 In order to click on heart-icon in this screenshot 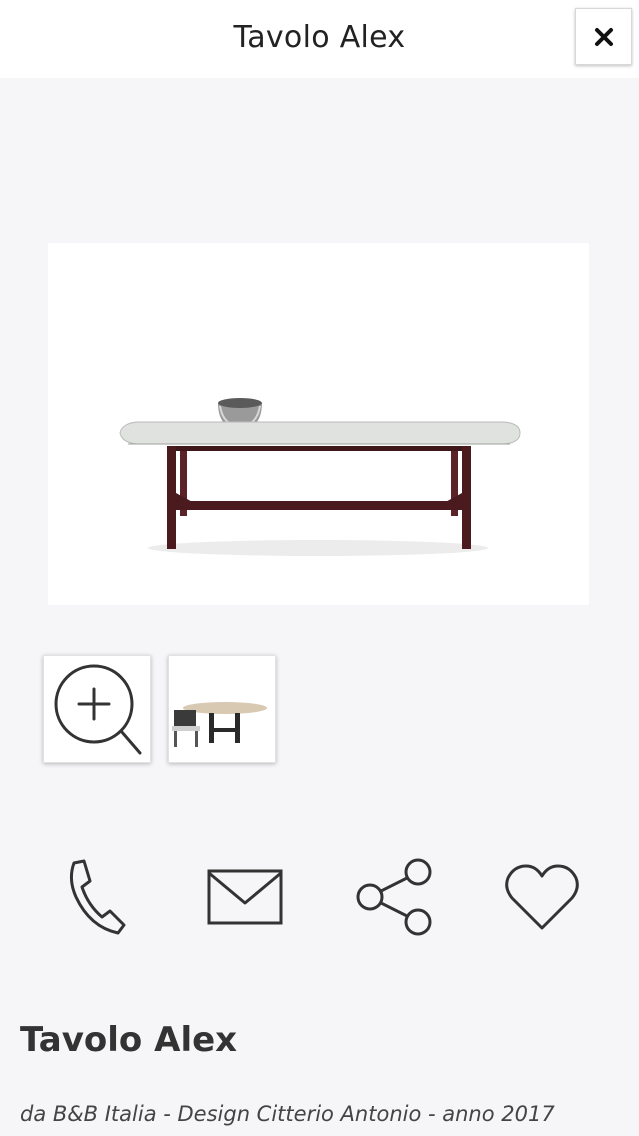, I will do `click(542, 897)`.